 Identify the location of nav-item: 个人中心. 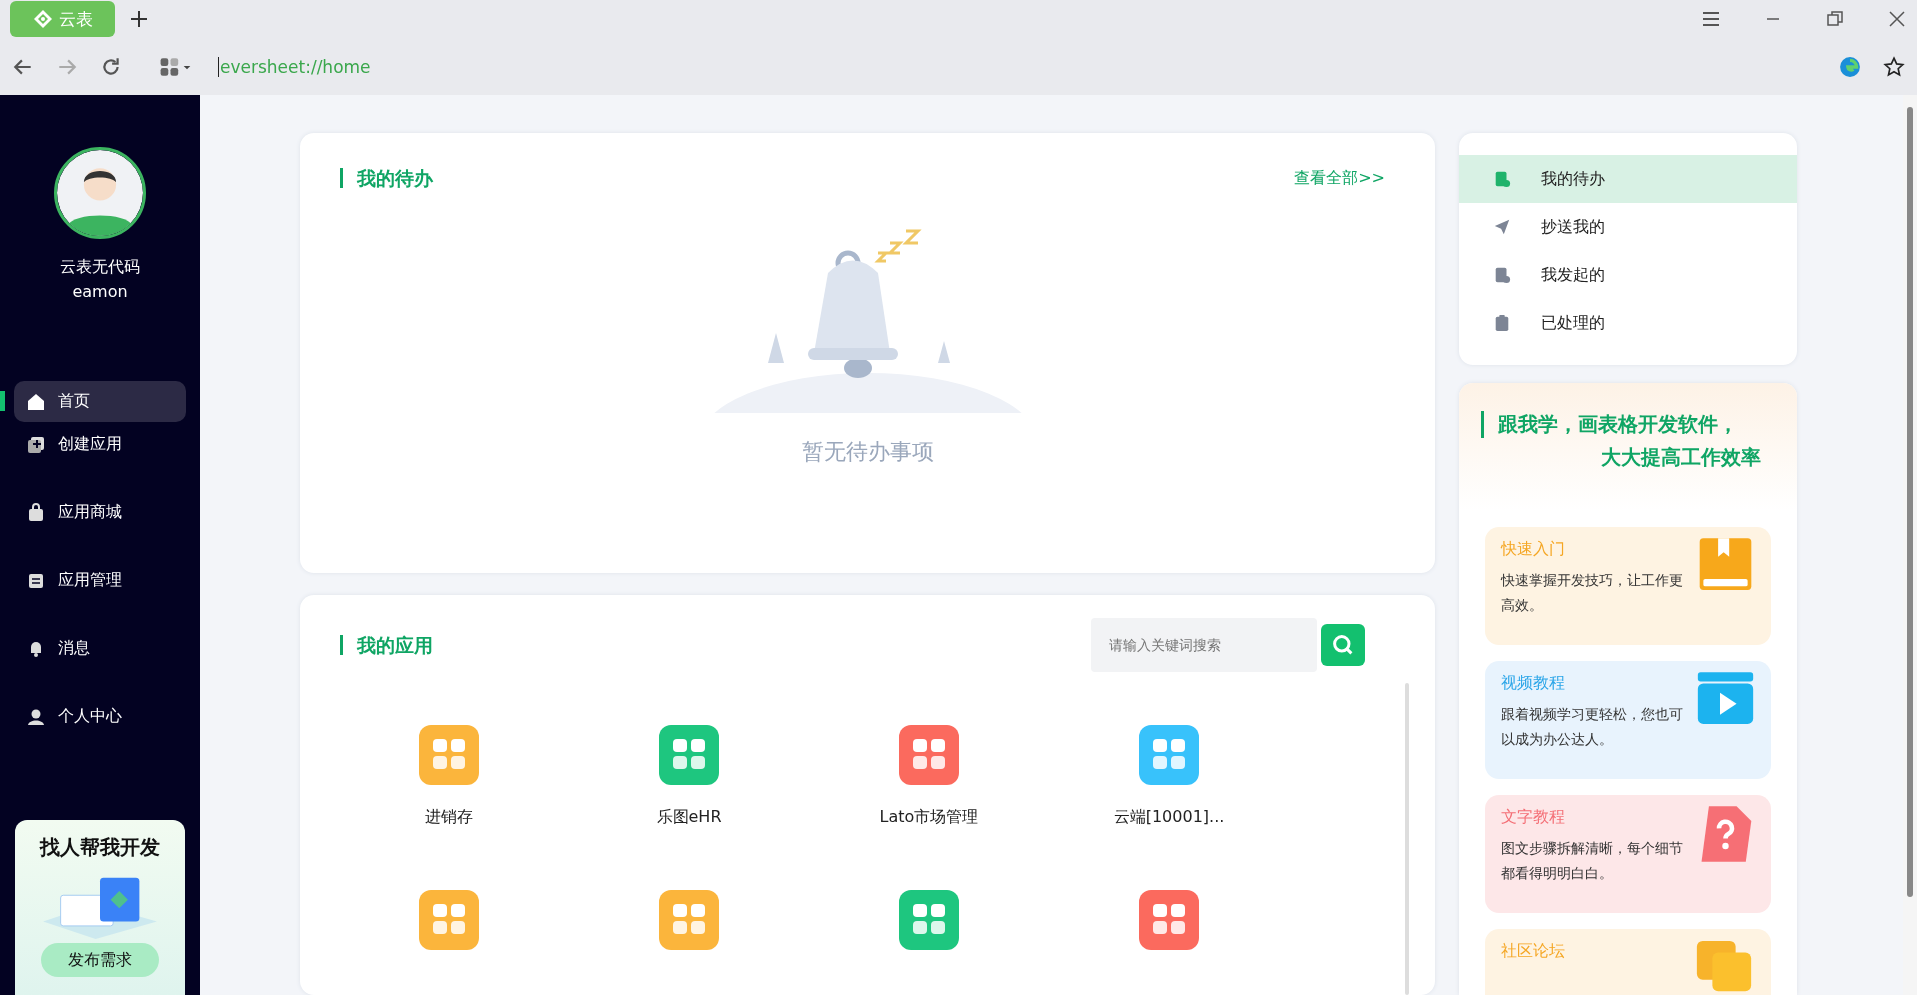
(100, 716).